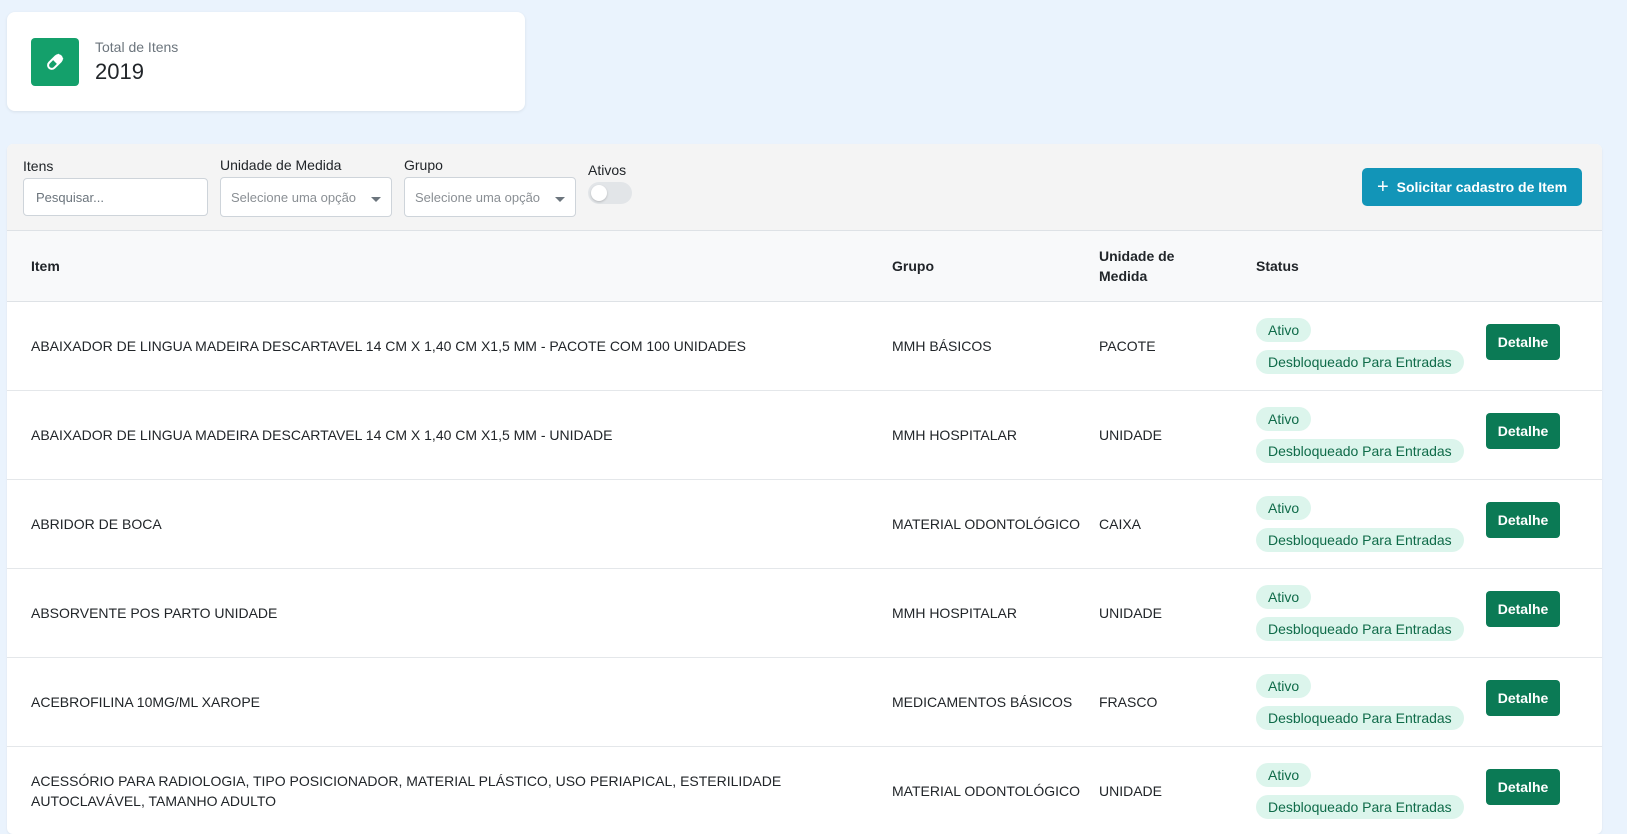 Image resolution: width=1627 pixels, height=834 pixels. I want to click on grupo-label: Grupo, so click(423, 165).